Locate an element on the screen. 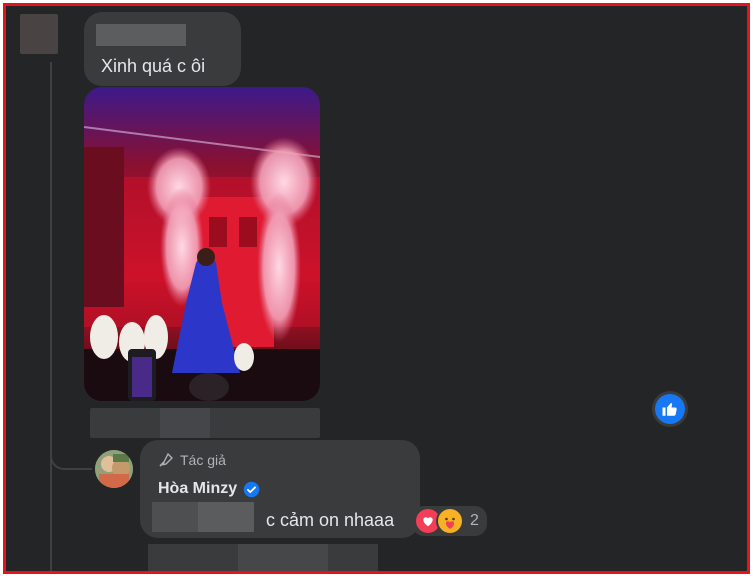 Image resolution: width=753 pixels, height=576 pixels. microphone-icon is located at coordinates (166, 459).